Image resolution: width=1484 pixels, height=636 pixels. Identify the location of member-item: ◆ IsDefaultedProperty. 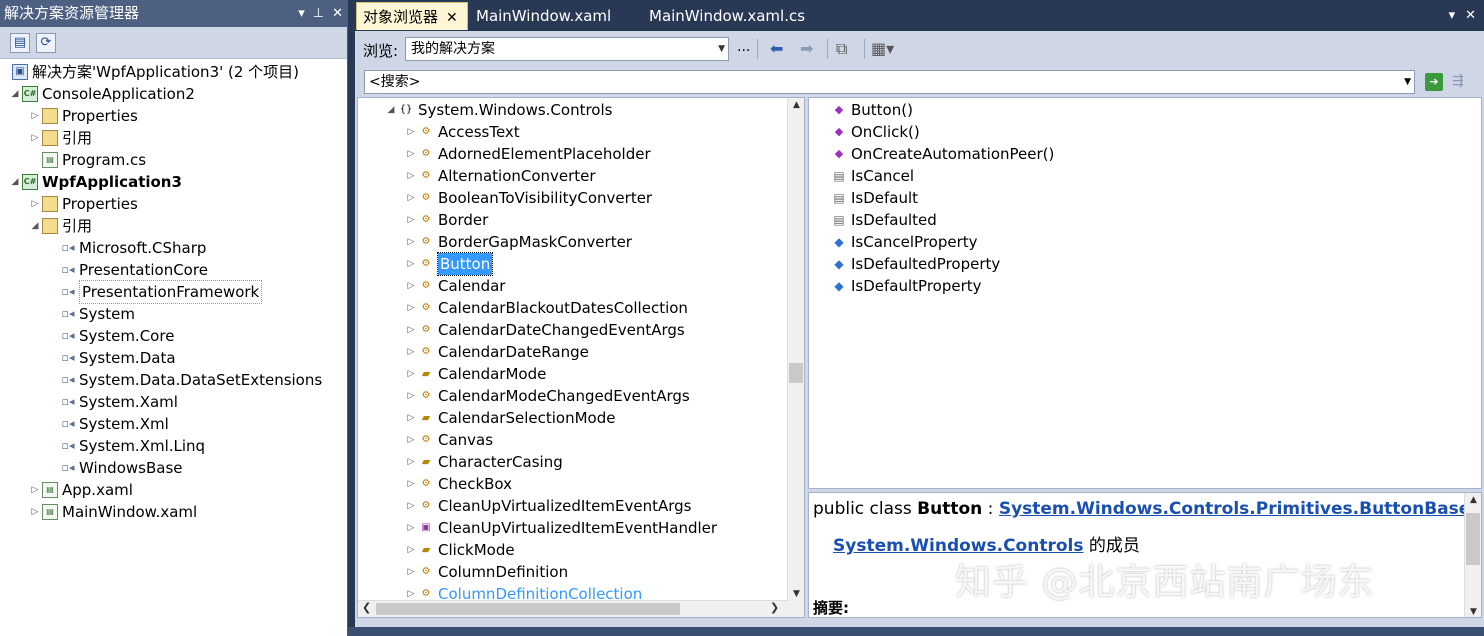
(915, 264).